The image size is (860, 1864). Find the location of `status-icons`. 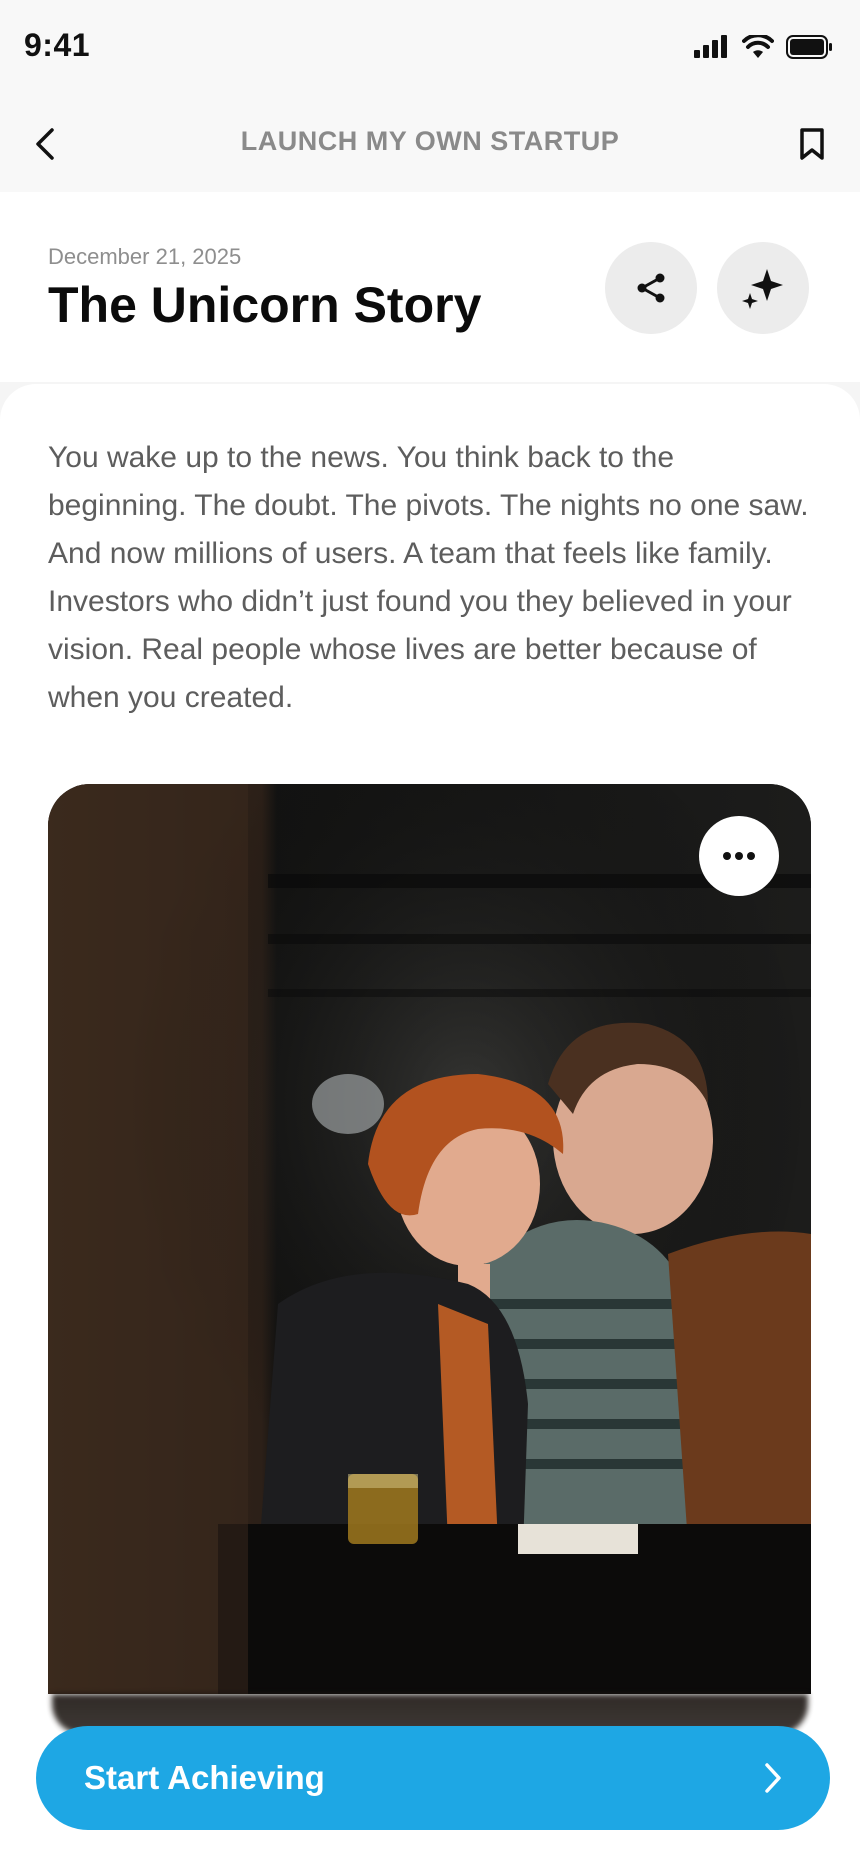

status-icons is located at coordinates (764, 47).